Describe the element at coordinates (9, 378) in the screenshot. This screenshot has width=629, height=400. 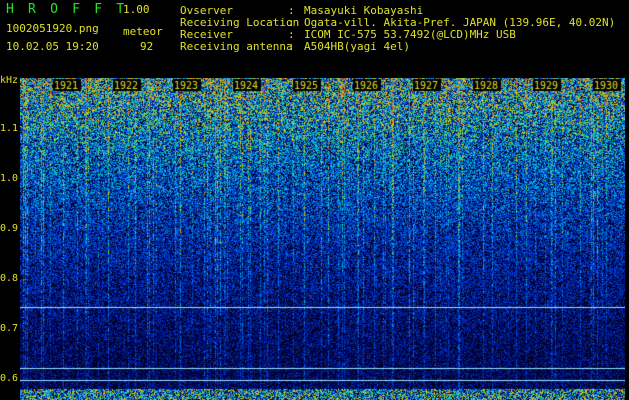
I see `y-tick-label: 0.6` at that location.